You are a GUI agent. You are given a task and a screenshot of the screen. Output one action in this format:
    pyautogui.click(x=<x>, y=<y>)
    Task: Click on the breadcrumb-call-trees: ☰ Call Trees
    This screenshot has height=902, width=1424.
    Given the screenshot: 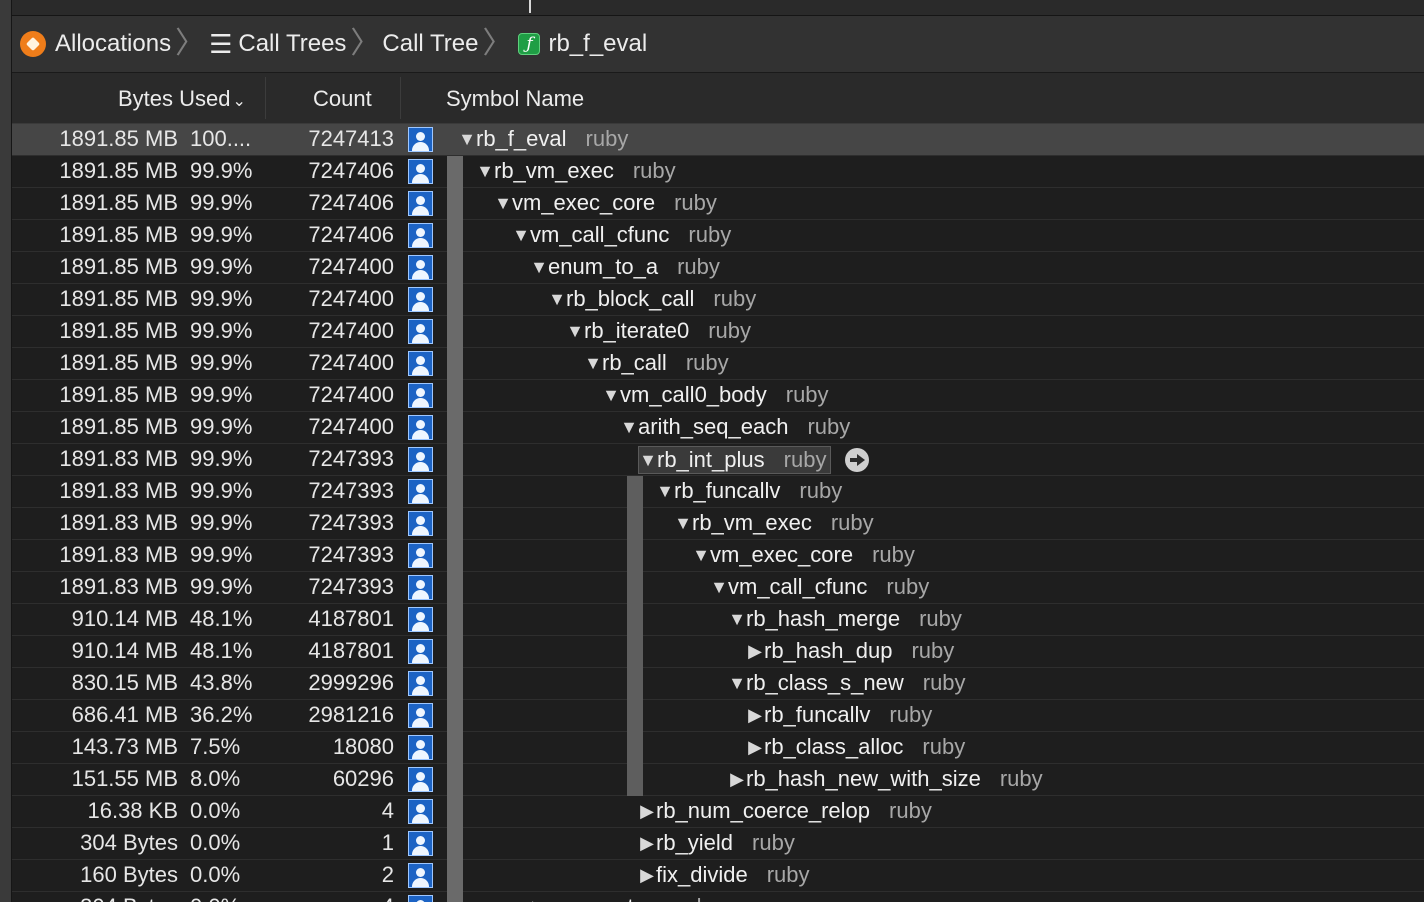 What is the action you would take?
    pyautogui.click(x=276, y=44)
    